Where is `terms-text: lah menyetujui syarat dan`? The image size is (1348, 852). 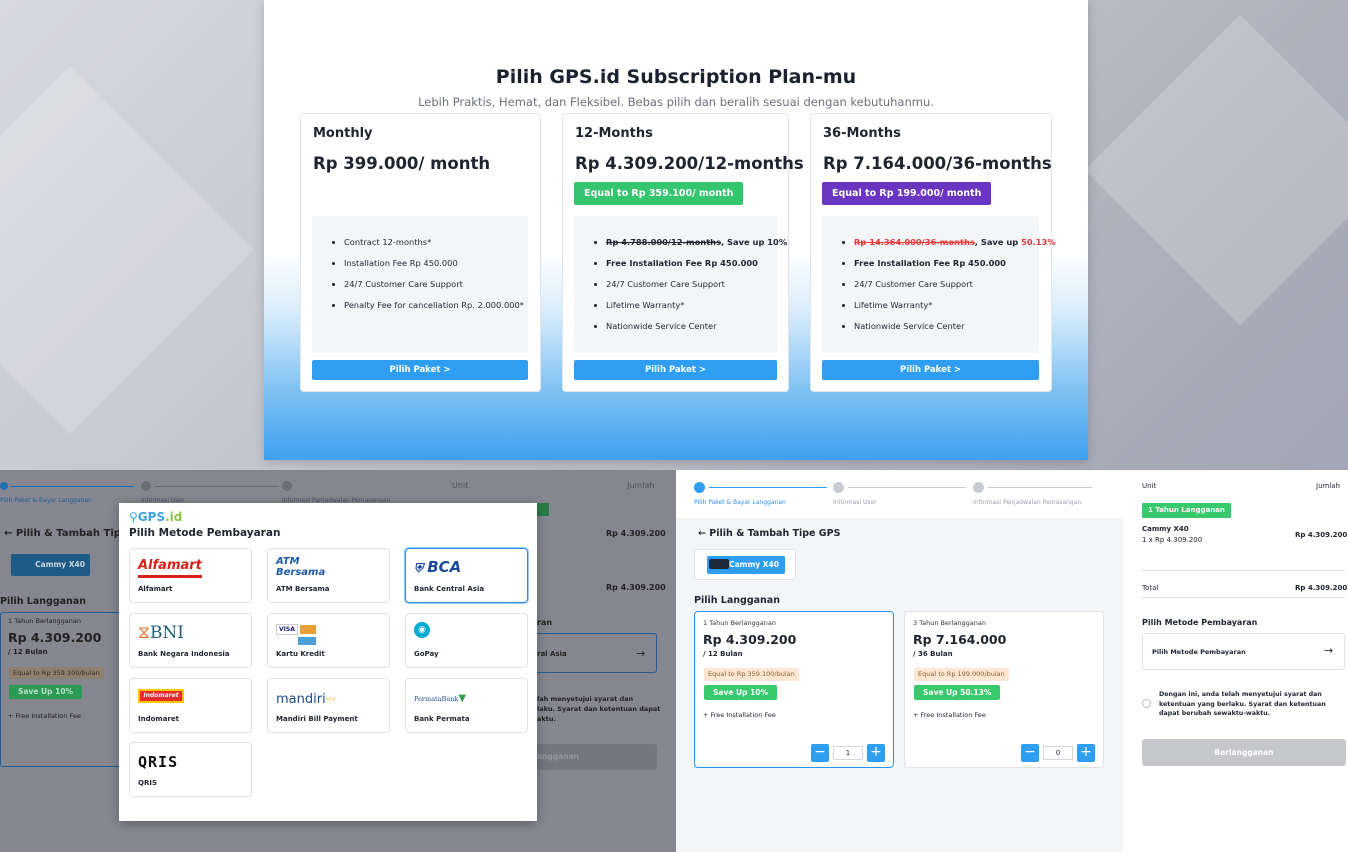 terms-text: lah menyetujui syarat dan is located at coordinates (585, 699).